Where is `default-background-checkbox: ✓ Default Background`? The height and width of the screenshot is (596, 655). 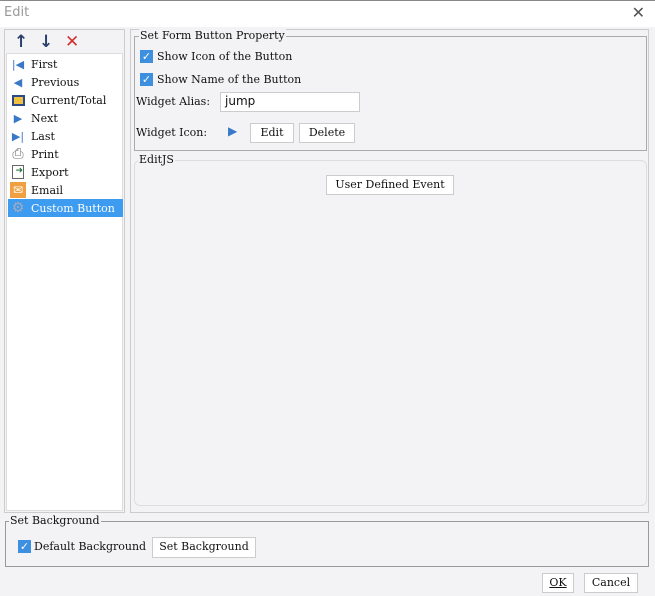
default-background-checkbox: ✓ Default Background is located at coordinates (82, 546).